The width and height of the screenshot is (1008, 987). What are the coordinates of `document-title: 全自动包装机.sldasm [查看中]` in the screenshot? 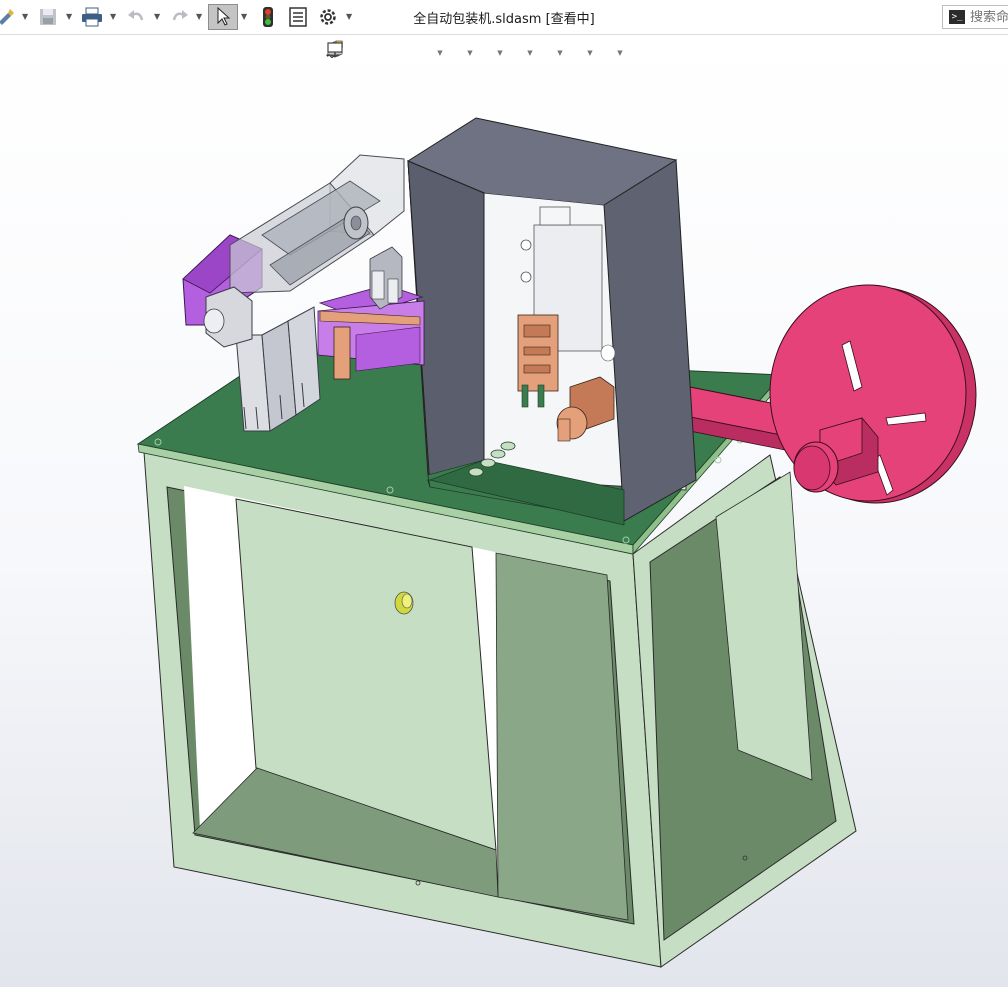 It's located at (504, 19).